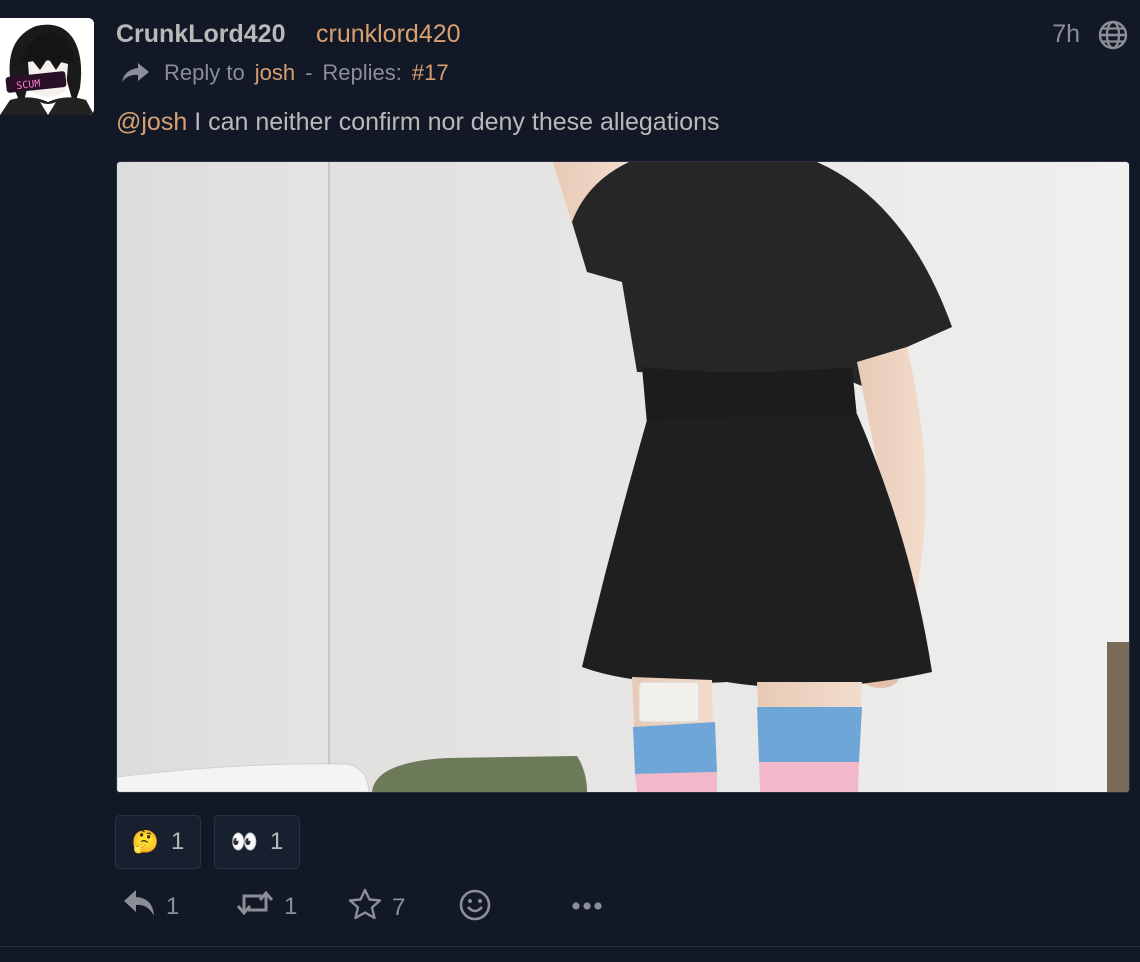  I want to click on reactions-bar: 🤔 1 👀 1, so click(207, 842).